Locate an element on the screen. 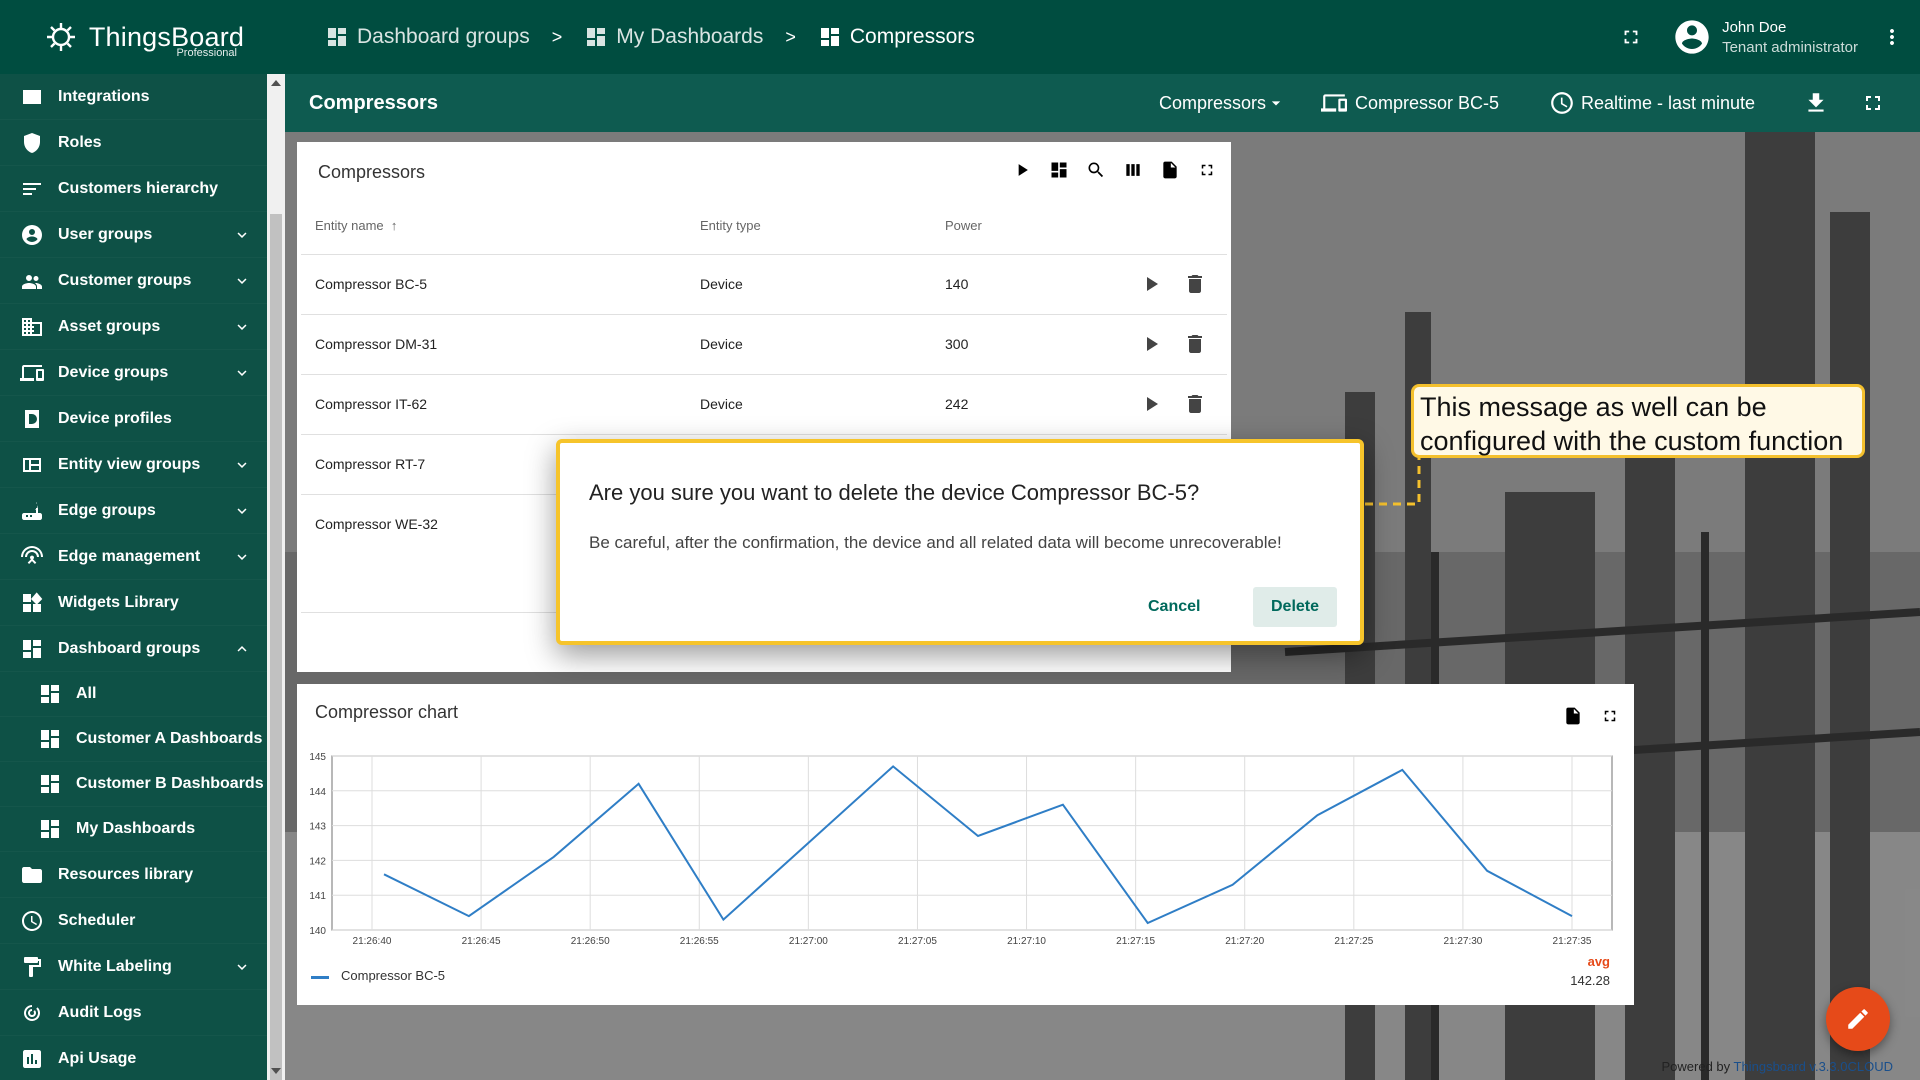 The width and height of the screenshot is (1920, 1080). sidebar-item-my-dashboards: My Dashboards is located at coordinates (133, 829).